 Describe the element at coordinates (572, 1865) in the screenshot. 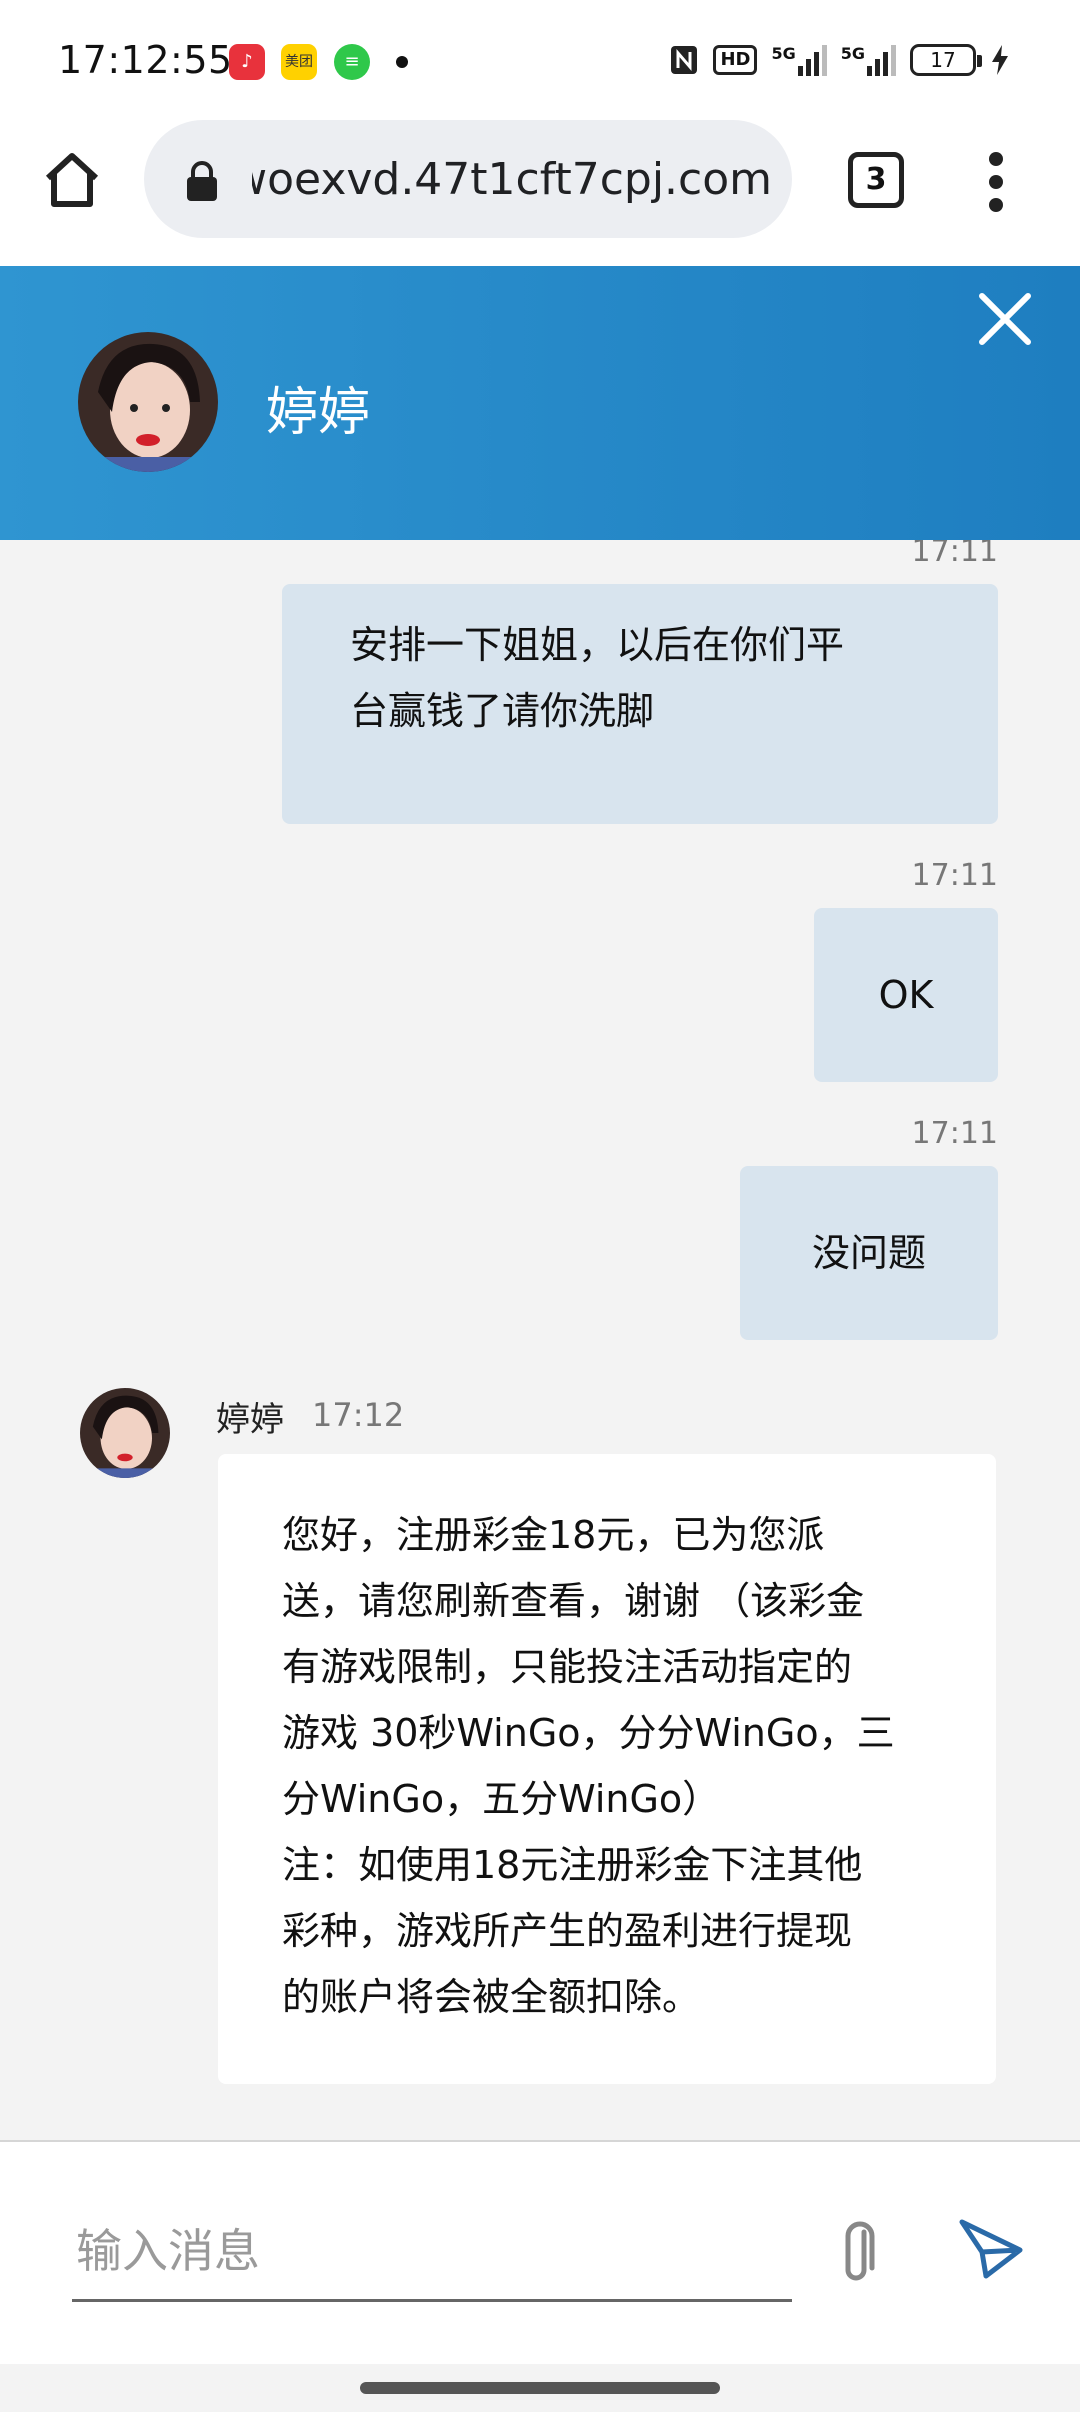

I see `message-line: 注：如使用18元注册彩金下注其他` at that location.